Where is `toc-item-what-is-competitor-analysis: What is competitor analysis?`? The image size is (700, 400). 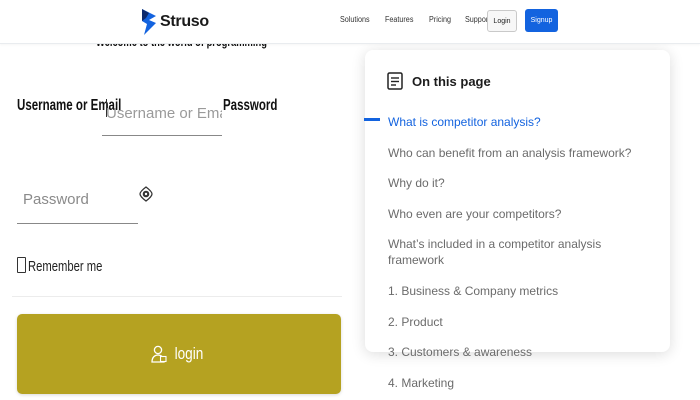 toc-item-what-is-competitor-analysis: What is competitor analysis? is located at coordinates (523, 122).